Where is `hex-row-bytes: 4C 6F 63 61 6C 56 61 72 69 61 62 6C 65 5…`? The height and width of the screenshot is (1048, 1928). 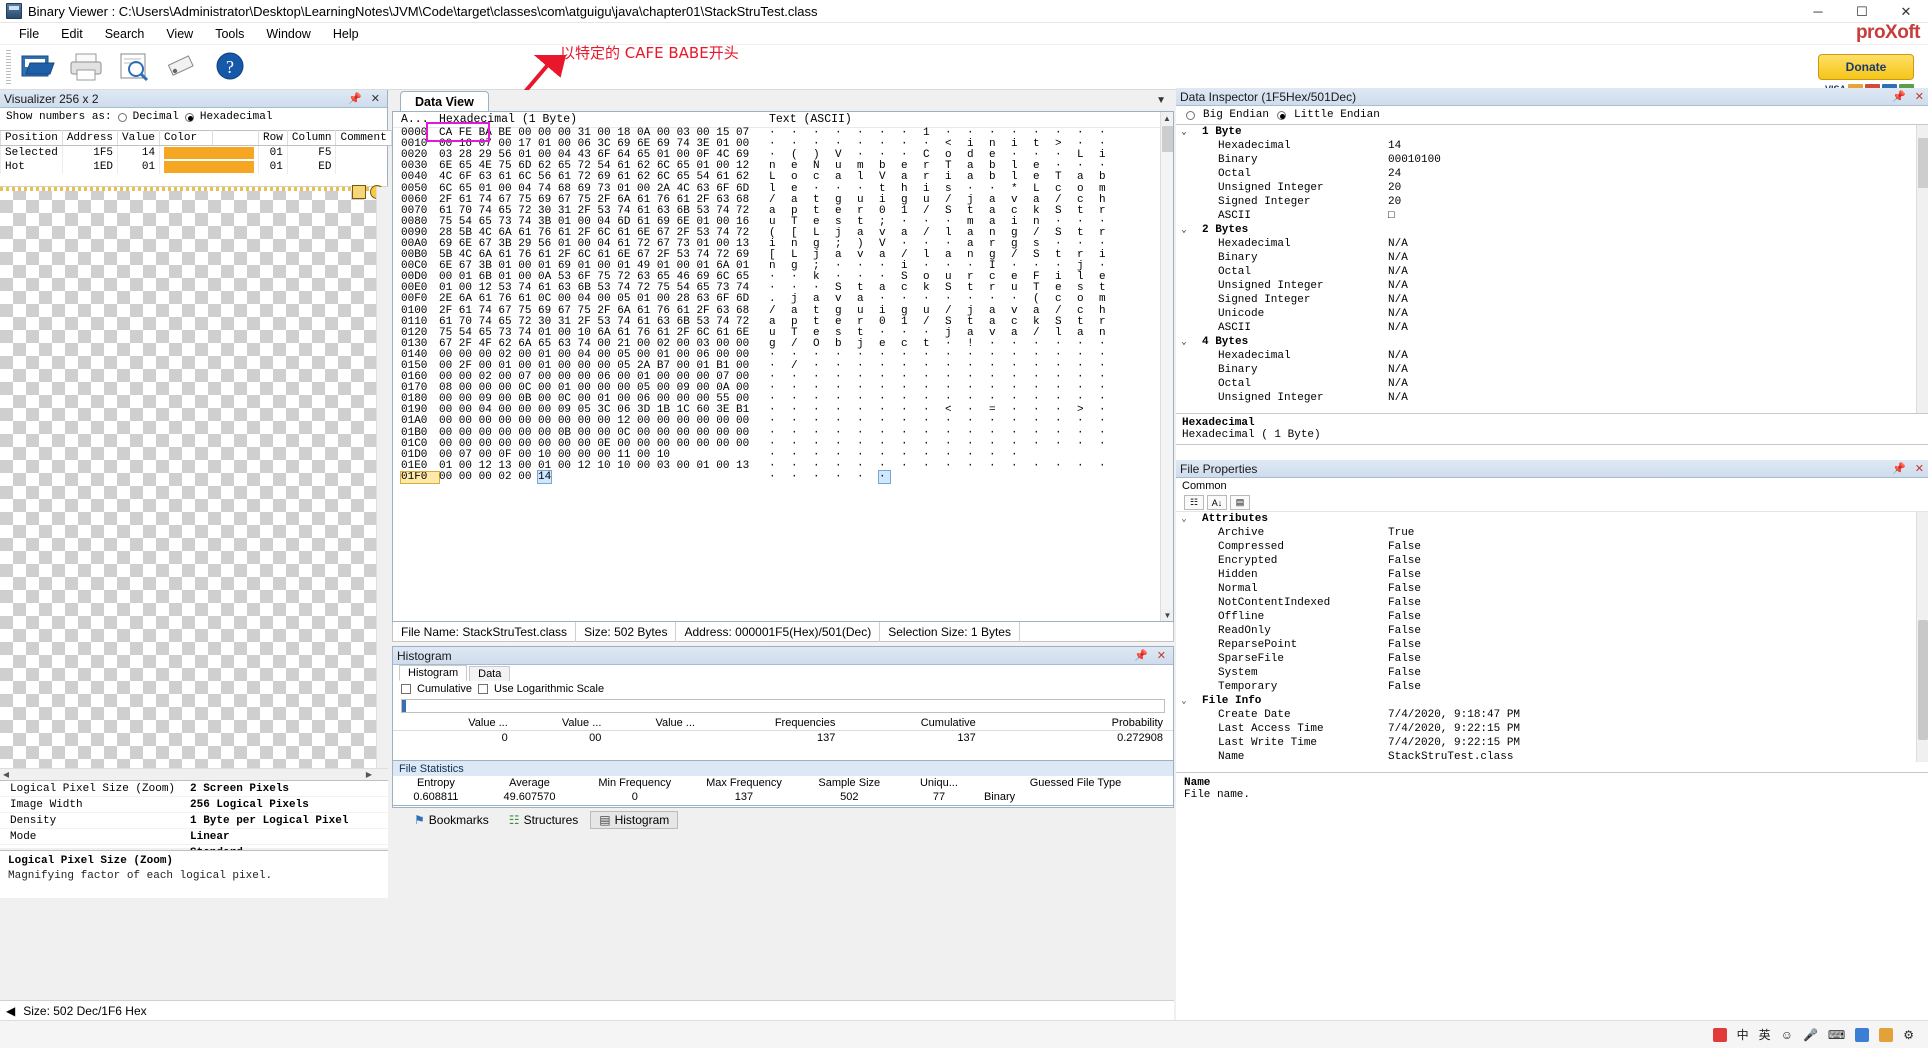
hex-row-bytes: 4C 6F 63 61 6C 56 61 72 69 61 62 6C 65 5… is located at coordinates (604, 177).